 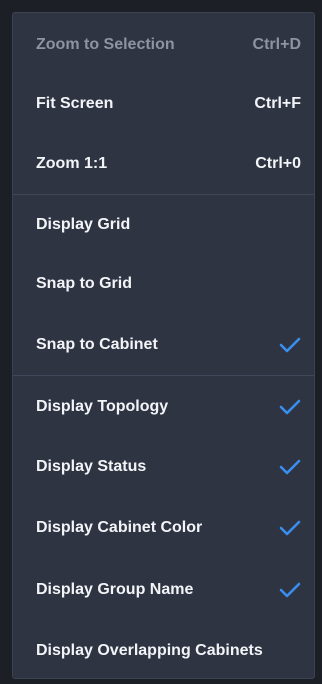 I want to click on menu-item-label: Display Topology, so click(x=102, y=406).